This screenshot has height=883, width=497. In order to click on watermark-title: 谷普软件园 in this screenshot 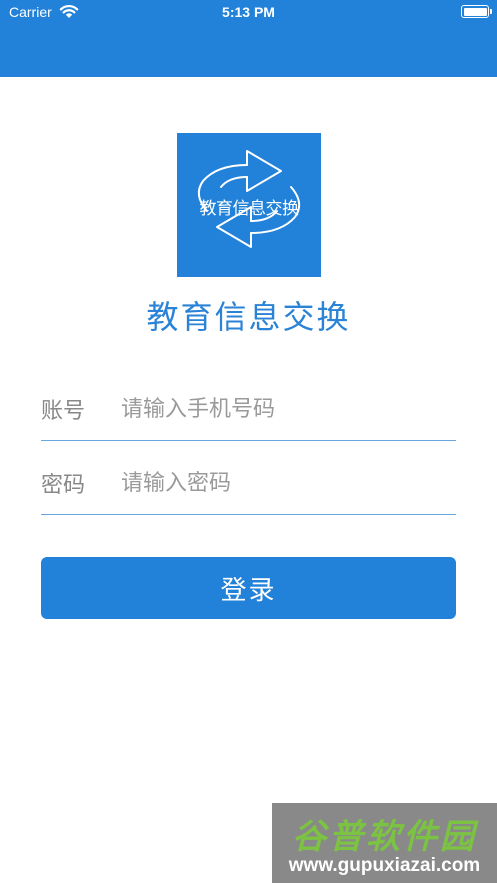, I will do `click(384, 837)`.